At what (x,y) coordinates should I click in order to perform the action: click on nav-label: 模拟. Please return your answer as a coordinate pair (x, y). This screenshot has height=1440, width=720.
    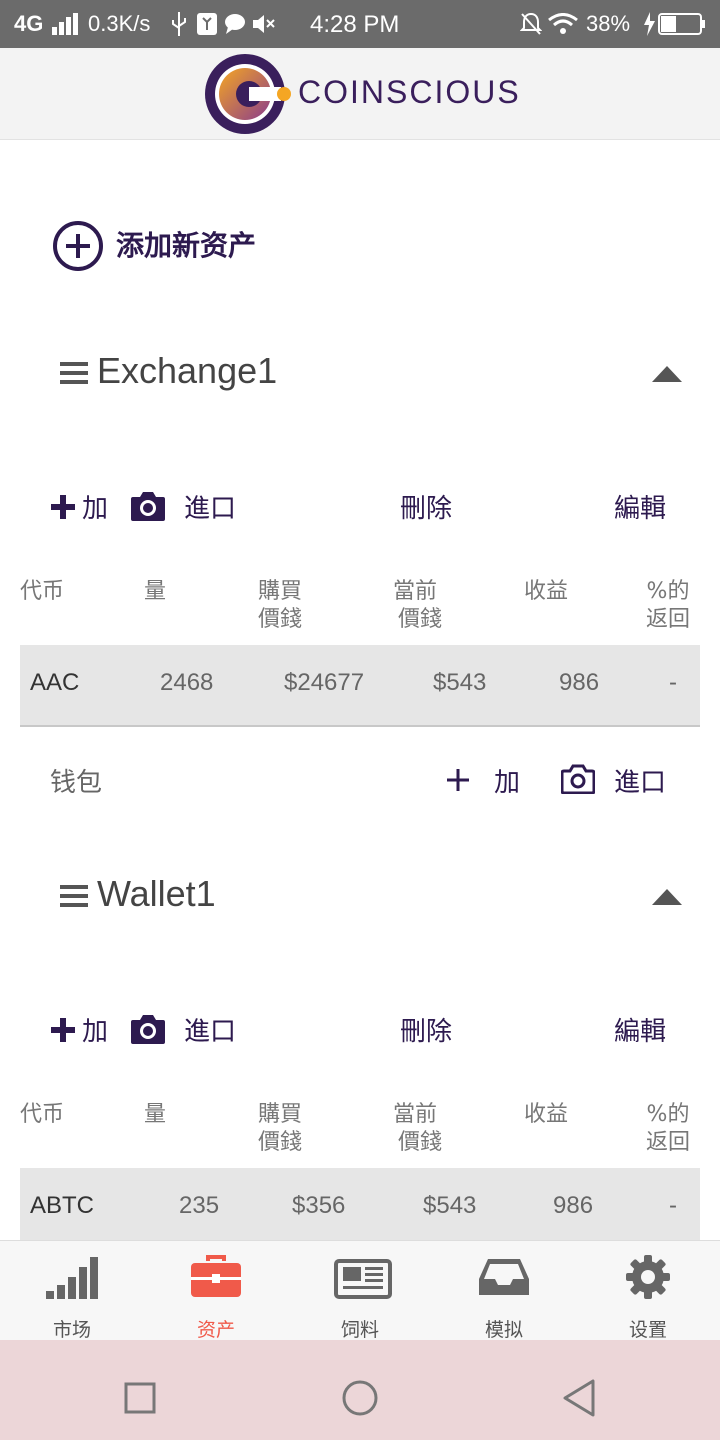
    Looking at the image, I should click on (503, 1330).